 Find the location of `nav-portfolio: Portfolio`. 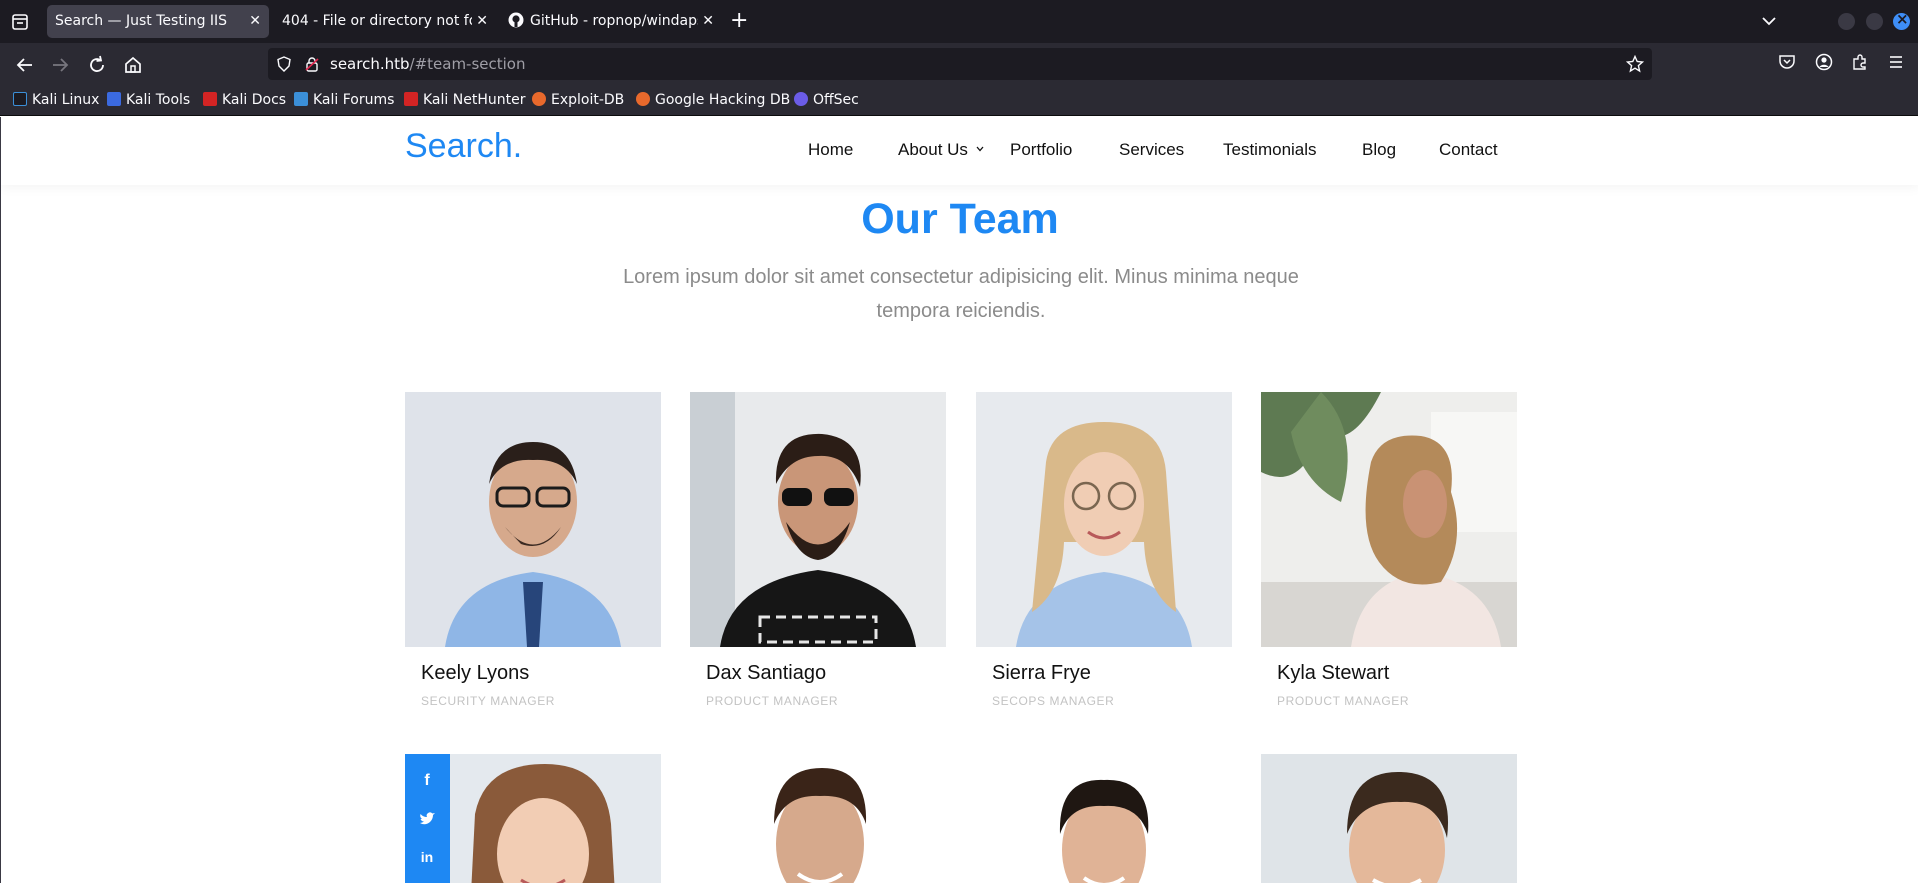

nav-portfolio: Portfolio is located at coordinates (1041, 150).